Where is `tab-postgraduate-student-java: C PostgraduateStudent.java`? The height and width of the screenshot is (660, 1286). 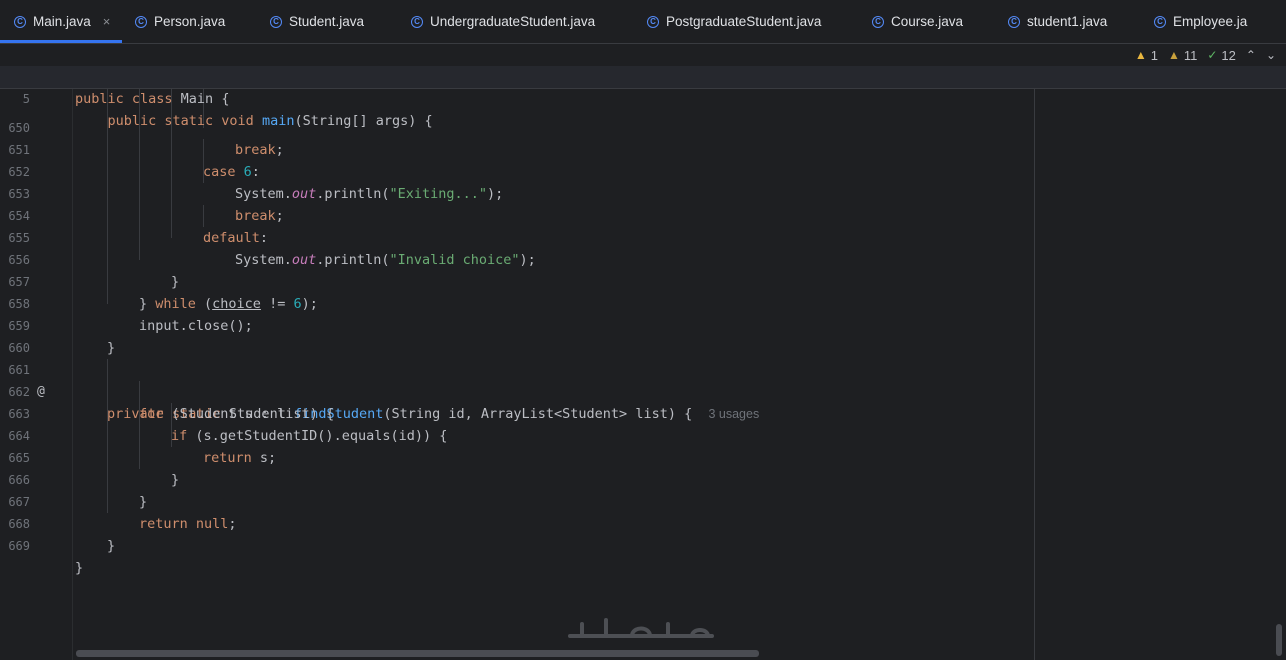 tab-postgraduate-student-java: C PostgraduateStudent.java is located at coordinates (734, 21).